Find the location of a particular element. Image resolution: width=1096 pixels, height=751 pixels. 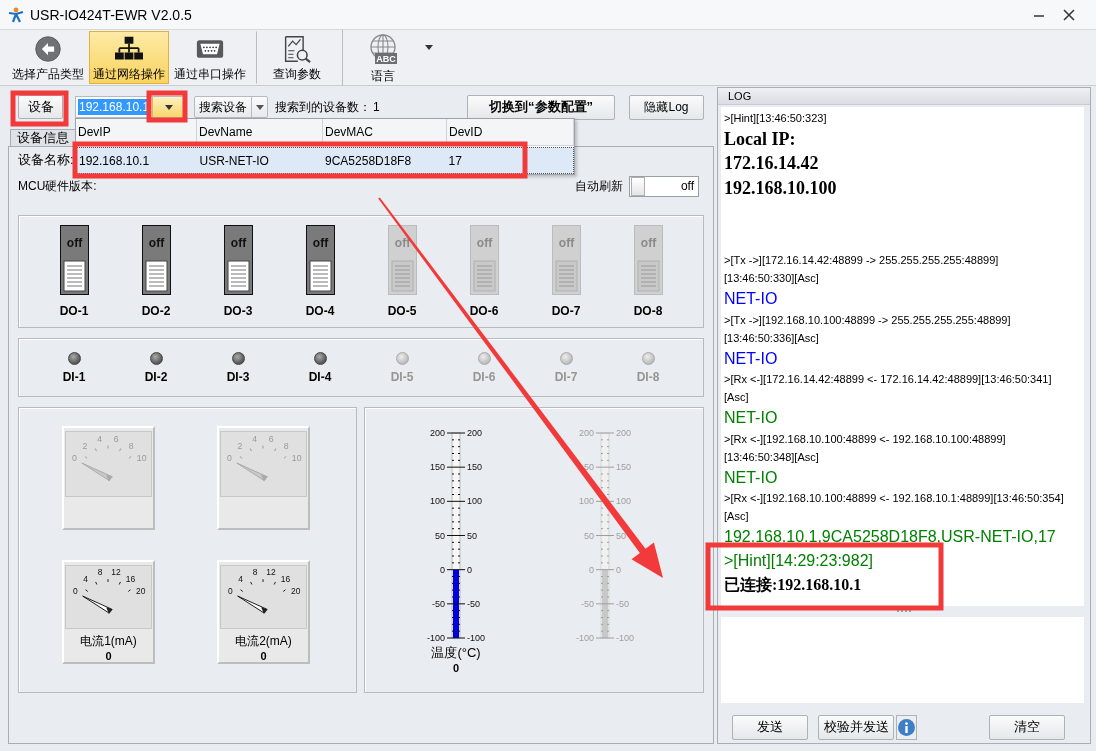

search-device-button: 搜索设备 is located at coordinates (231, 107).